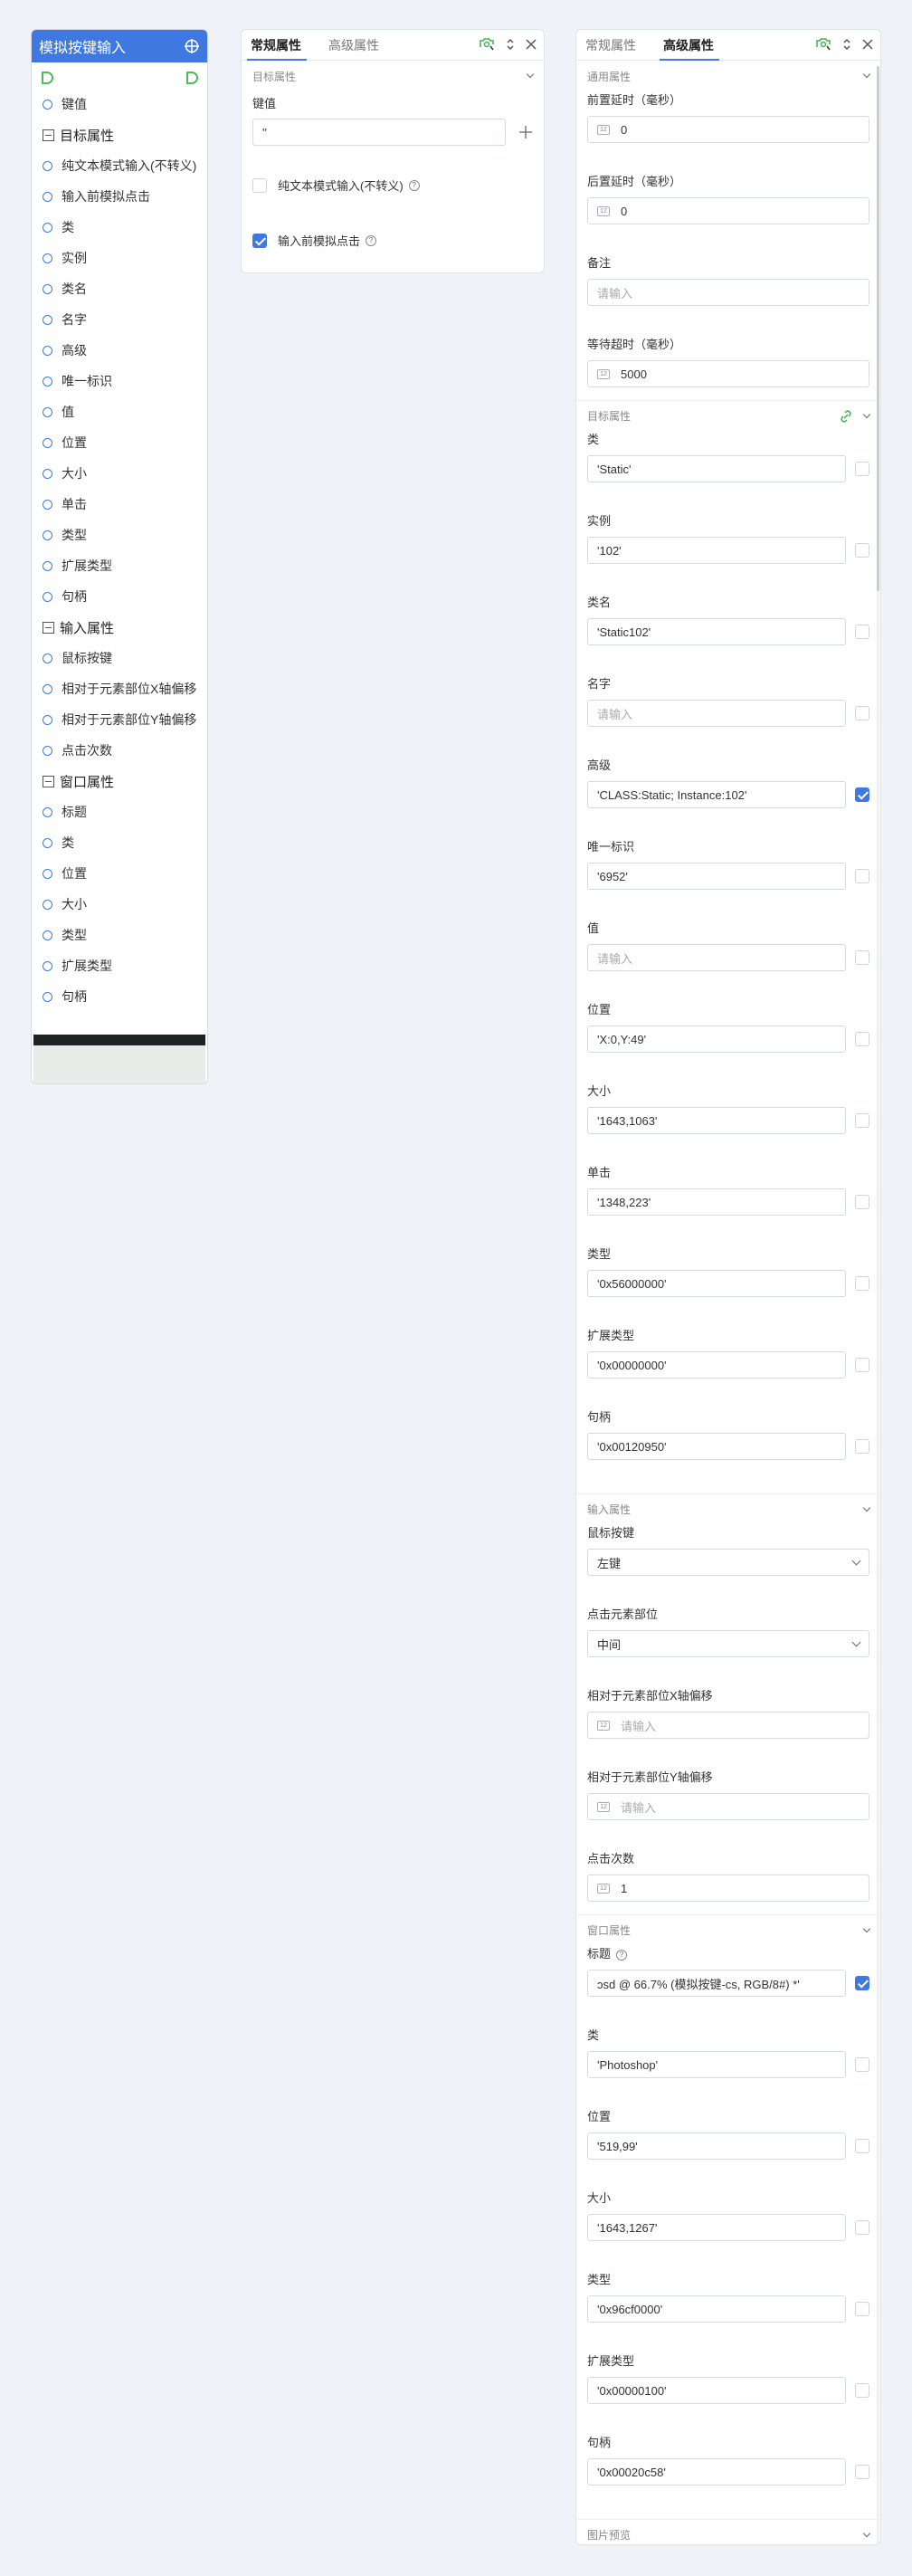 The image size is (912, 2576). Describe the element at coordinates (717, 631) in the screenshot. I see `property-input: 'Static102'` at that location.